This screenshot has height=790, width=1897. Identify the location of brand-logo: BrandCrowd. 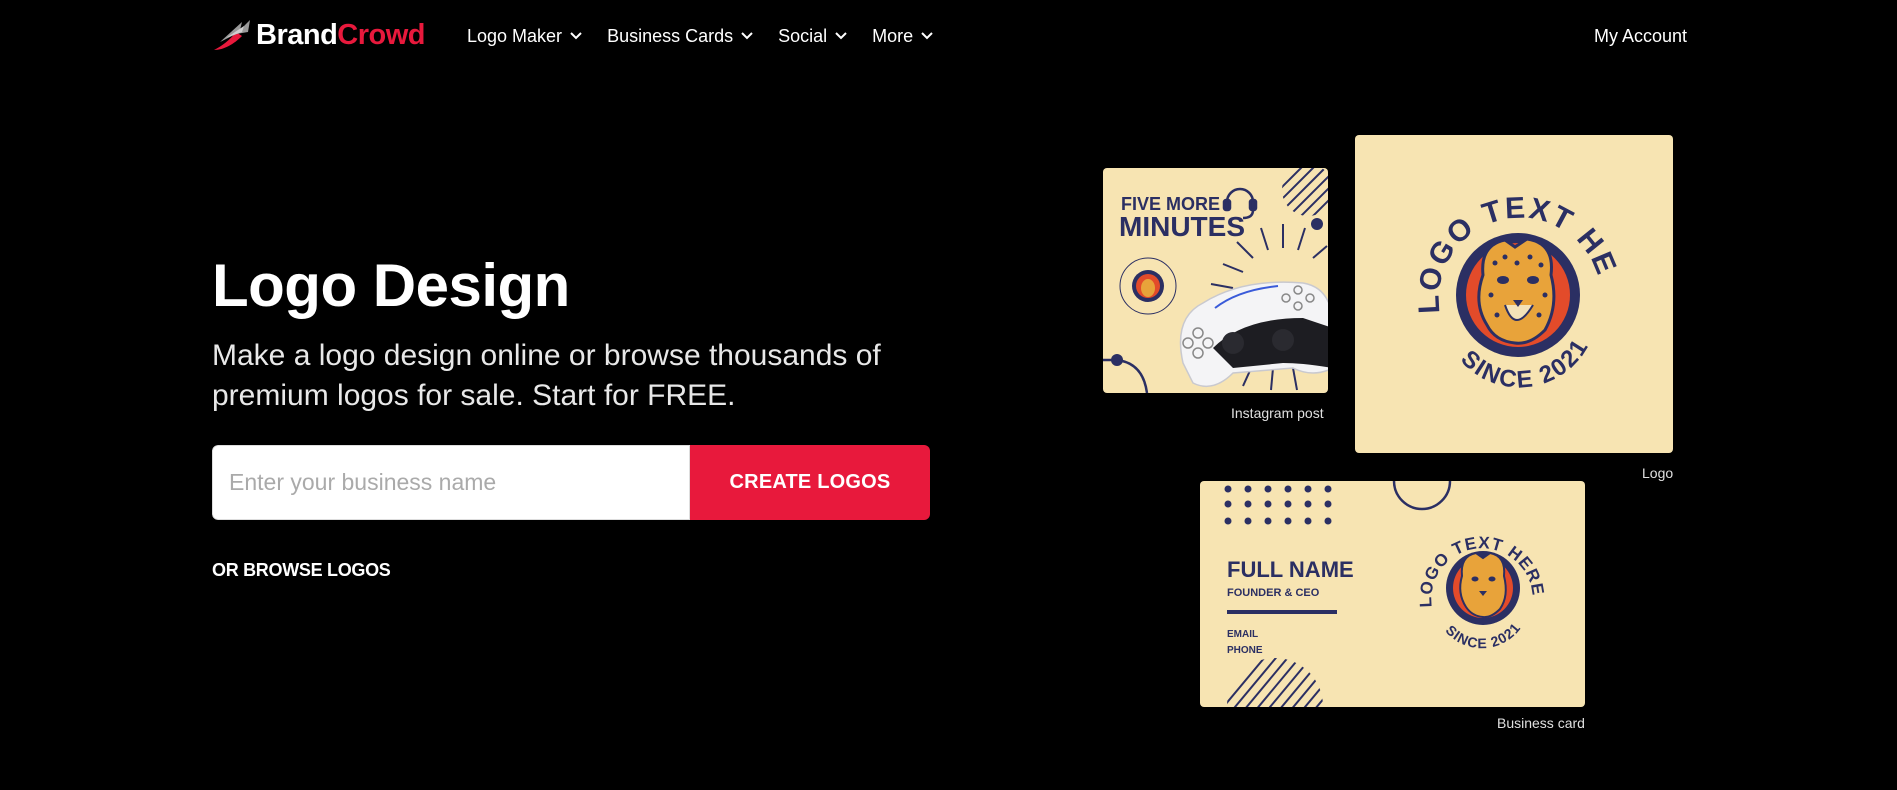
(319, 35).